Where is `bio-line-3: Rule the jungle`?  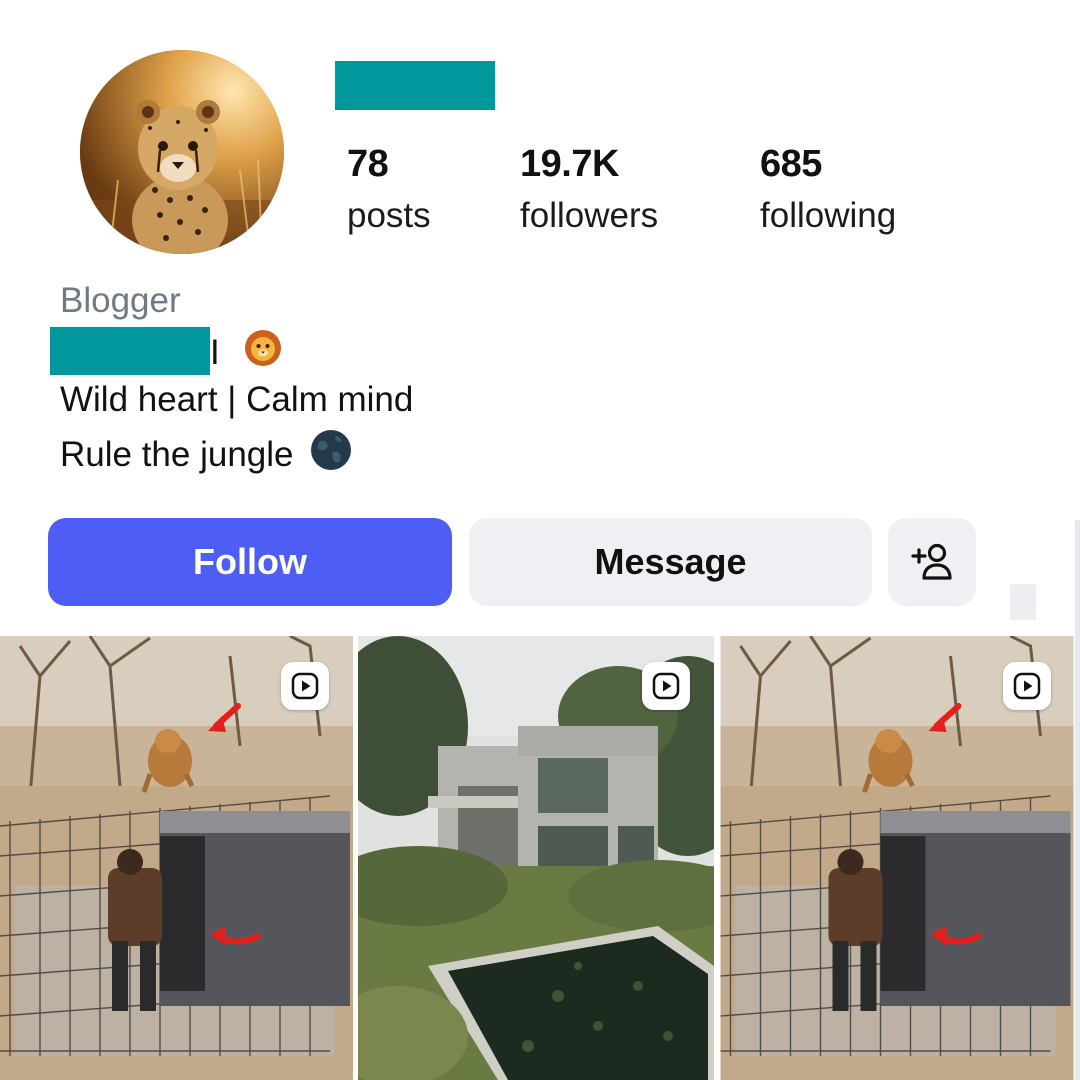 bio-line-3: Rule the jungle is located at coordinates (206, 452).